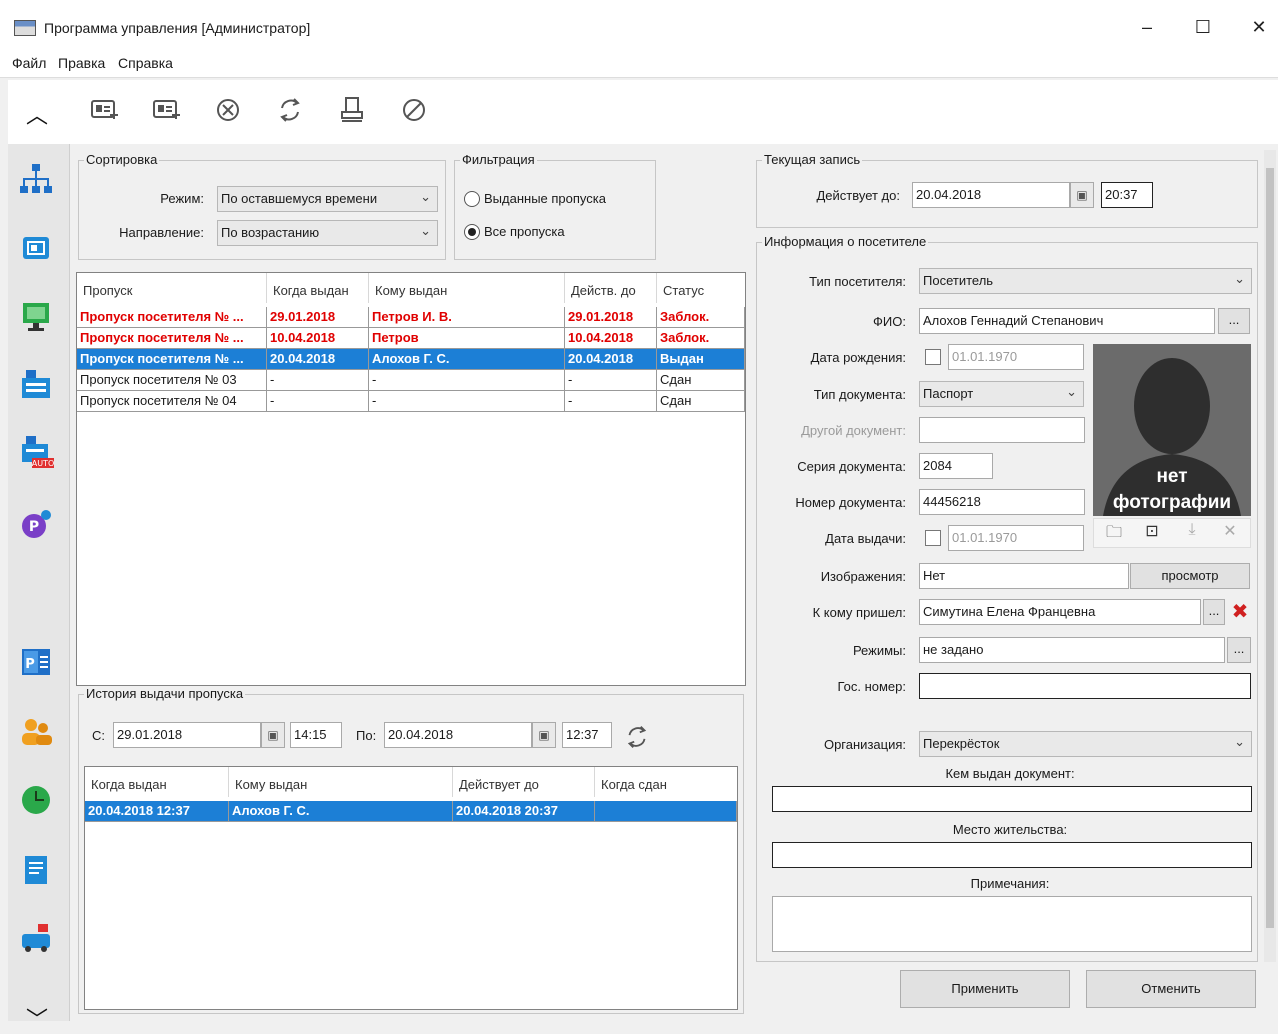  What do you see at coordinates (318, 317) in the screenshot?
I see `cell: 29.01.2018` at bounding box center [318, 317].